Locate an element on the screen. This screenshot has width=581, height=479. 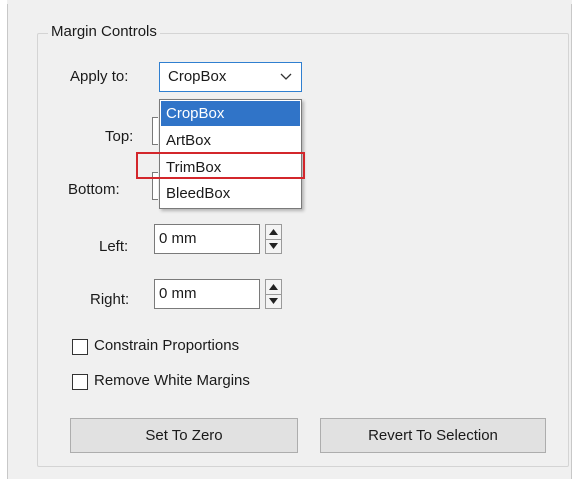
left-margin-stepper is located at coordinates (273, 239).